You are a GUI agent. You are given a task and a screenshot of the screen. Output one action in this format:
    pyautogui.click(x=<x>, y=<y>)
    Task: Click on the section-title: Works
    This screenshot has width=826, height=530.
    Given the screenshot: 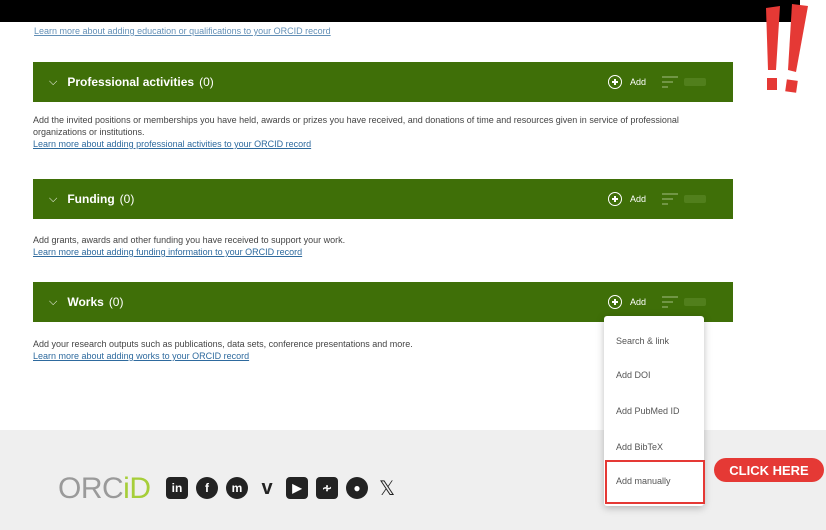 What is the action you would take?
    pyautogui.click(x=85, y=302)
    